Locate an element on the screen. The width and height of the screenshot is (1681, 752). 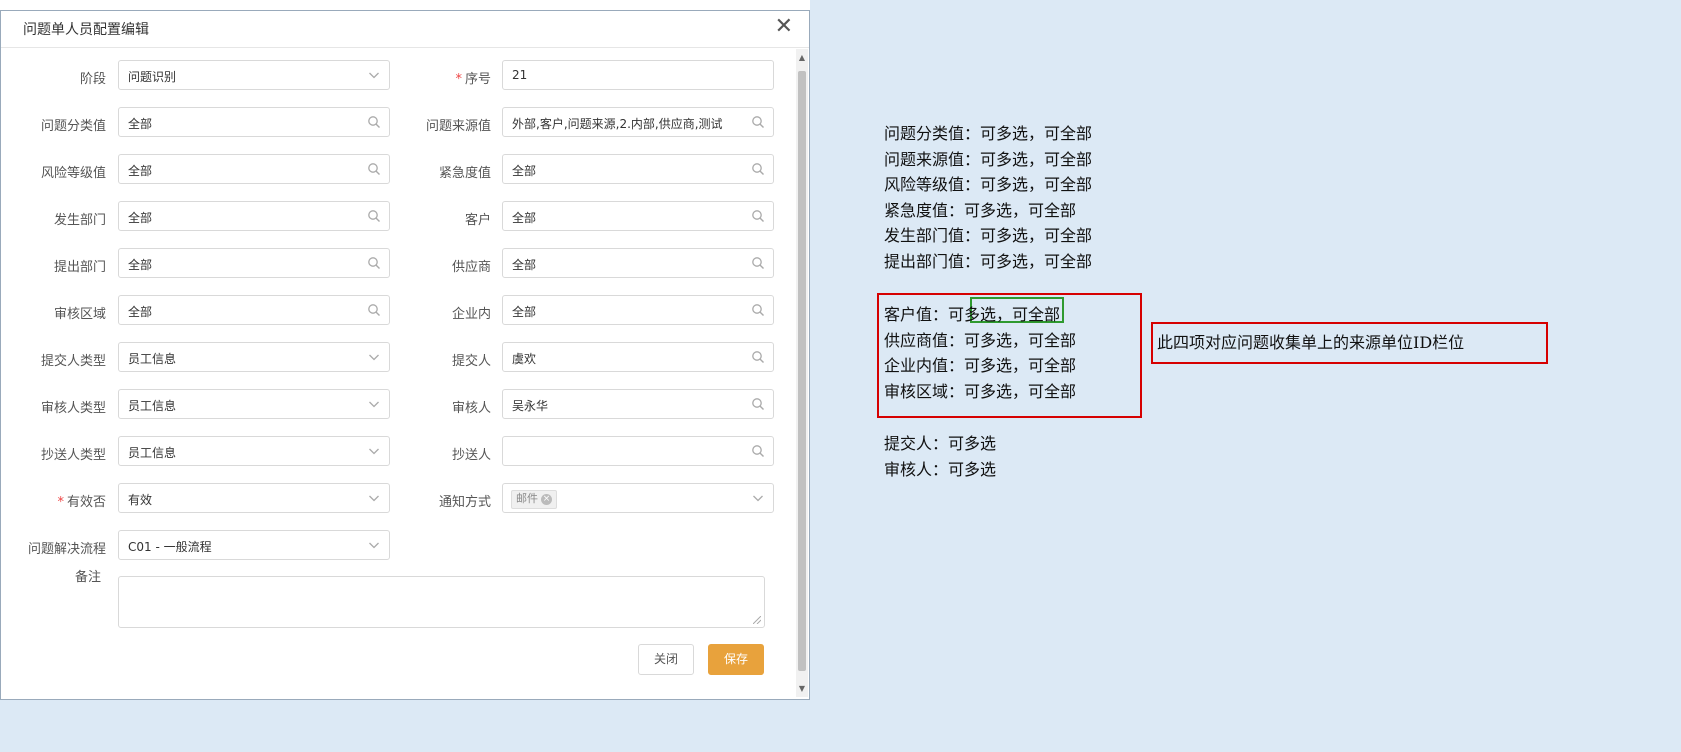
dialog-scrollbar: ▲ ▼ is located at coordinates (802, 373).